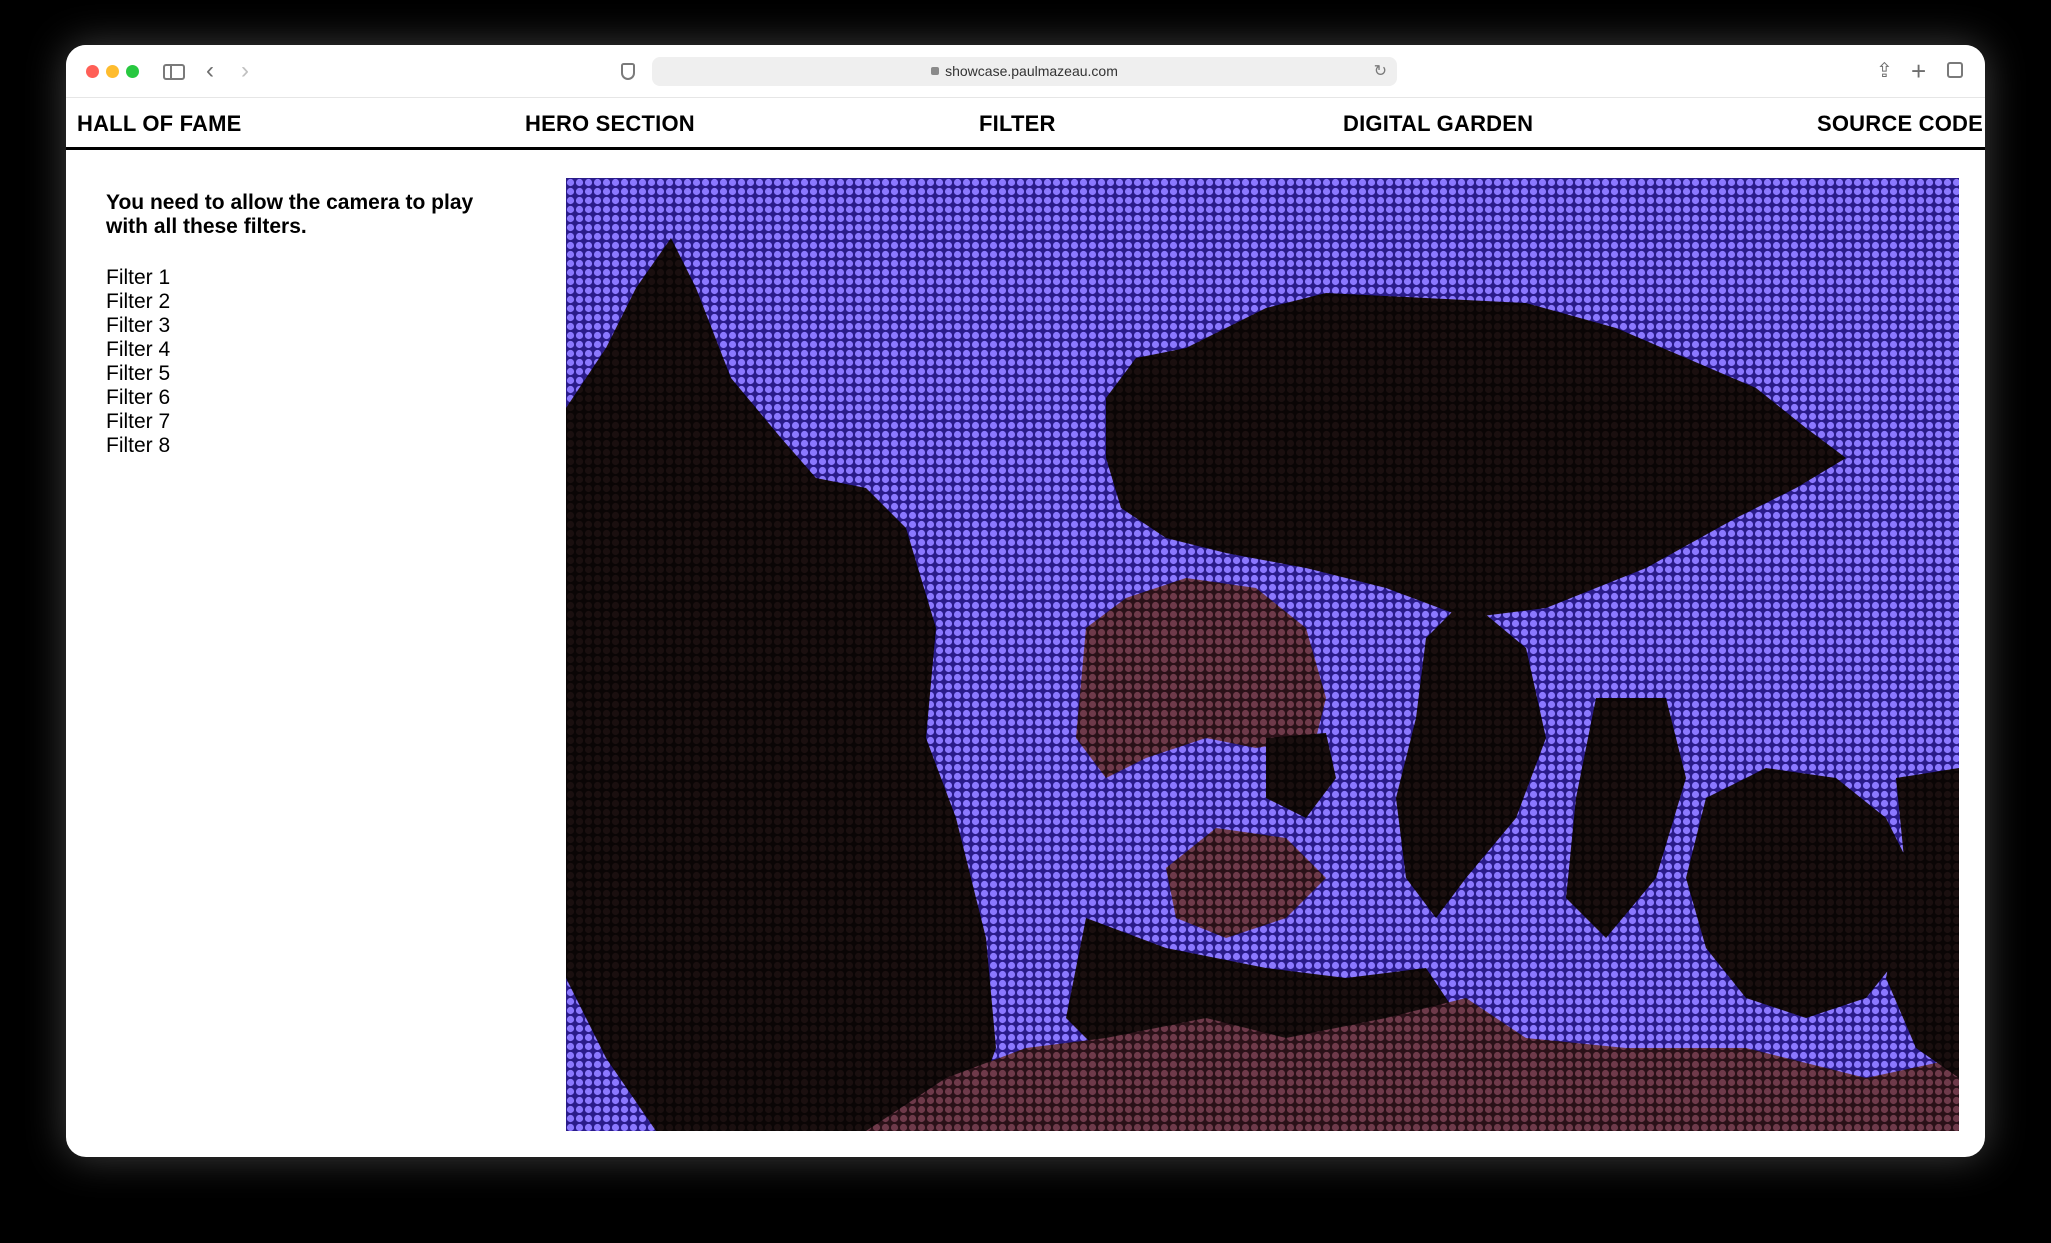 This screenshot has height=1243, width=2051. Describe the element at coordinates (174, 72) in the screenshot. I see `sidebar-toggle-icon` at that location.